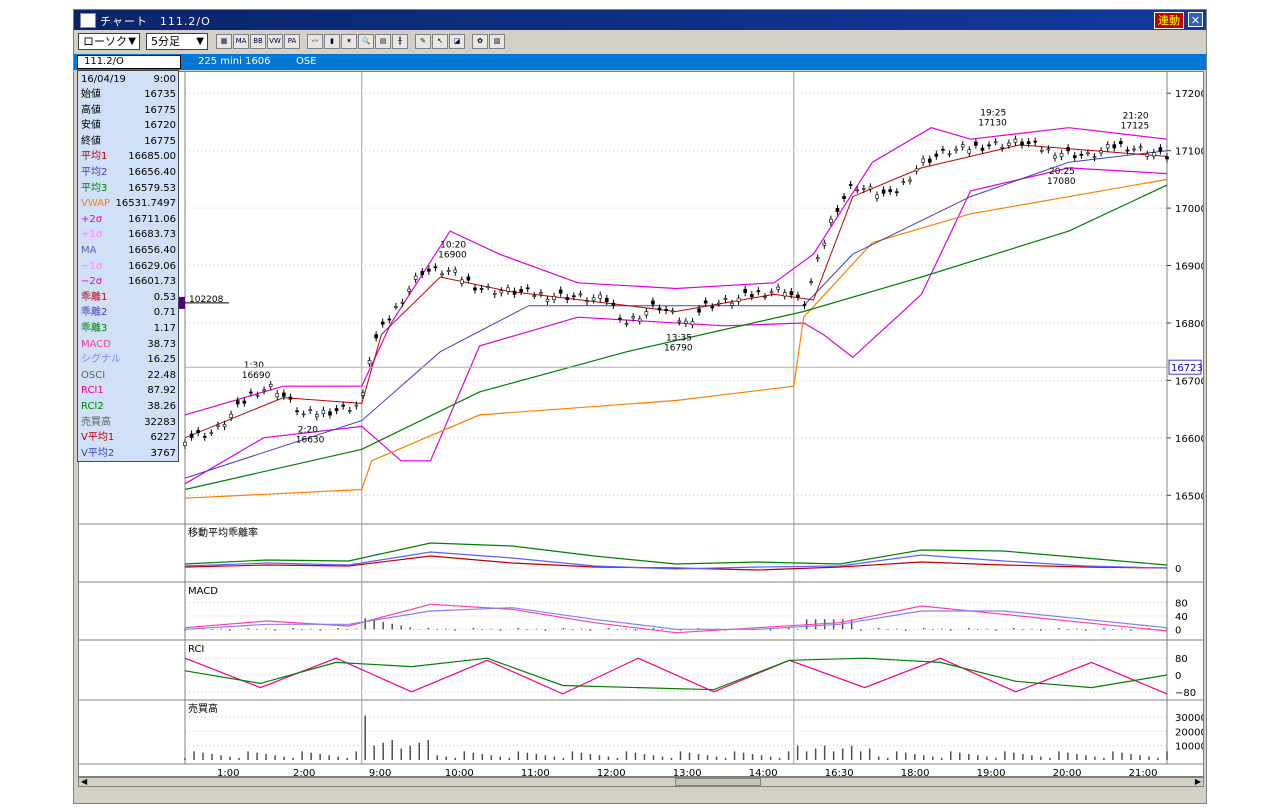 This screenshot has width=1280, height=811. I want to click on eraser-icon: ◪, so click(457, 41).